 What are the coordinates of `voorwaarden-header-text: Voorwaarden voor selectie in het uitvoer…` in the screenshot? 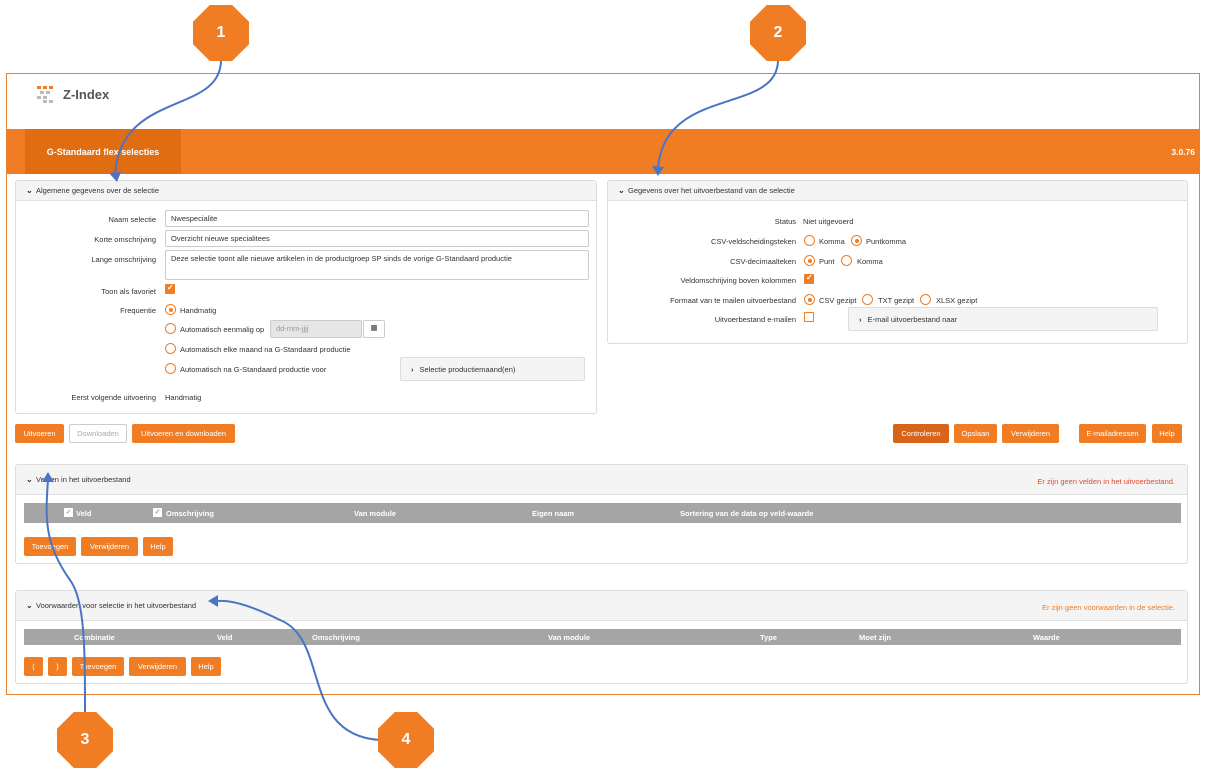 It's located at (116, 605).